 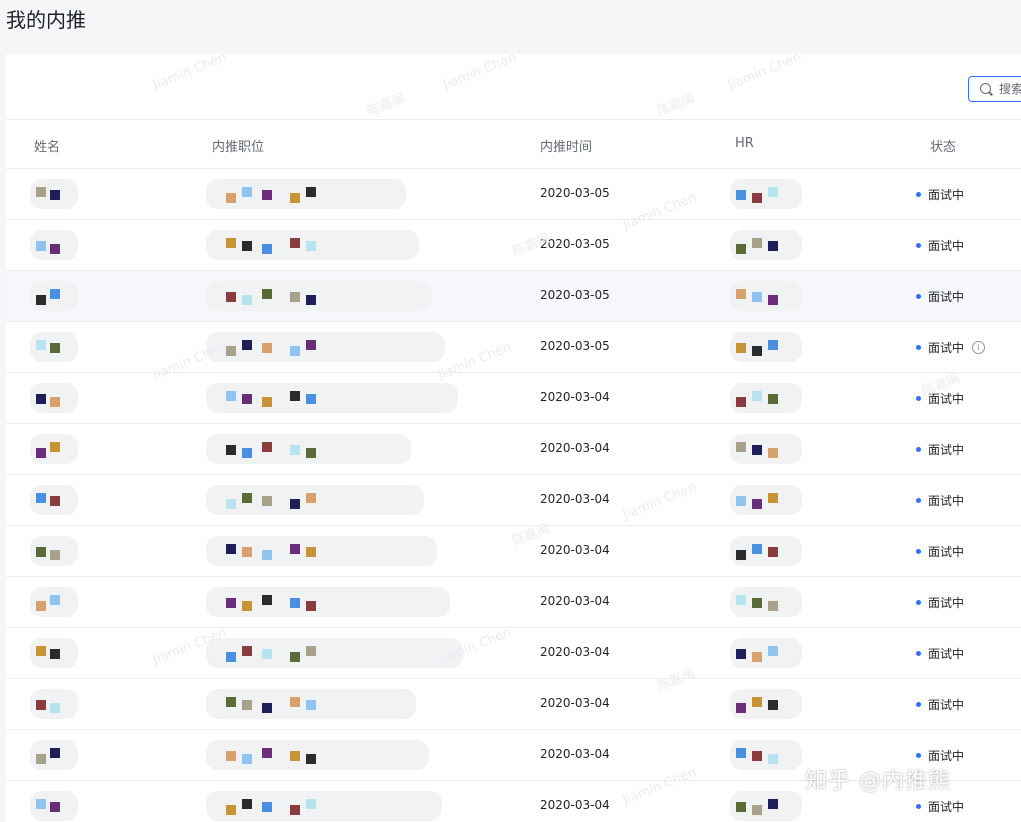 I want to click on watermark: 陈嘉闽, so click(x=386, y=105).